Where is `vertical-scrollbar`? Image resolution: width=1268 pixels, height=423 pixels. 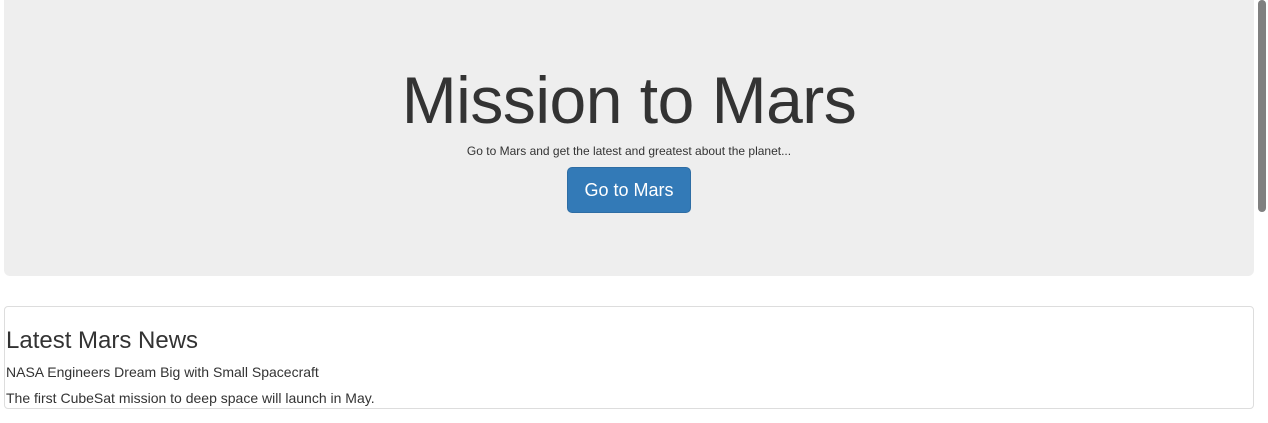
vertical-scrollbar is located at coordinates (1262, 211).